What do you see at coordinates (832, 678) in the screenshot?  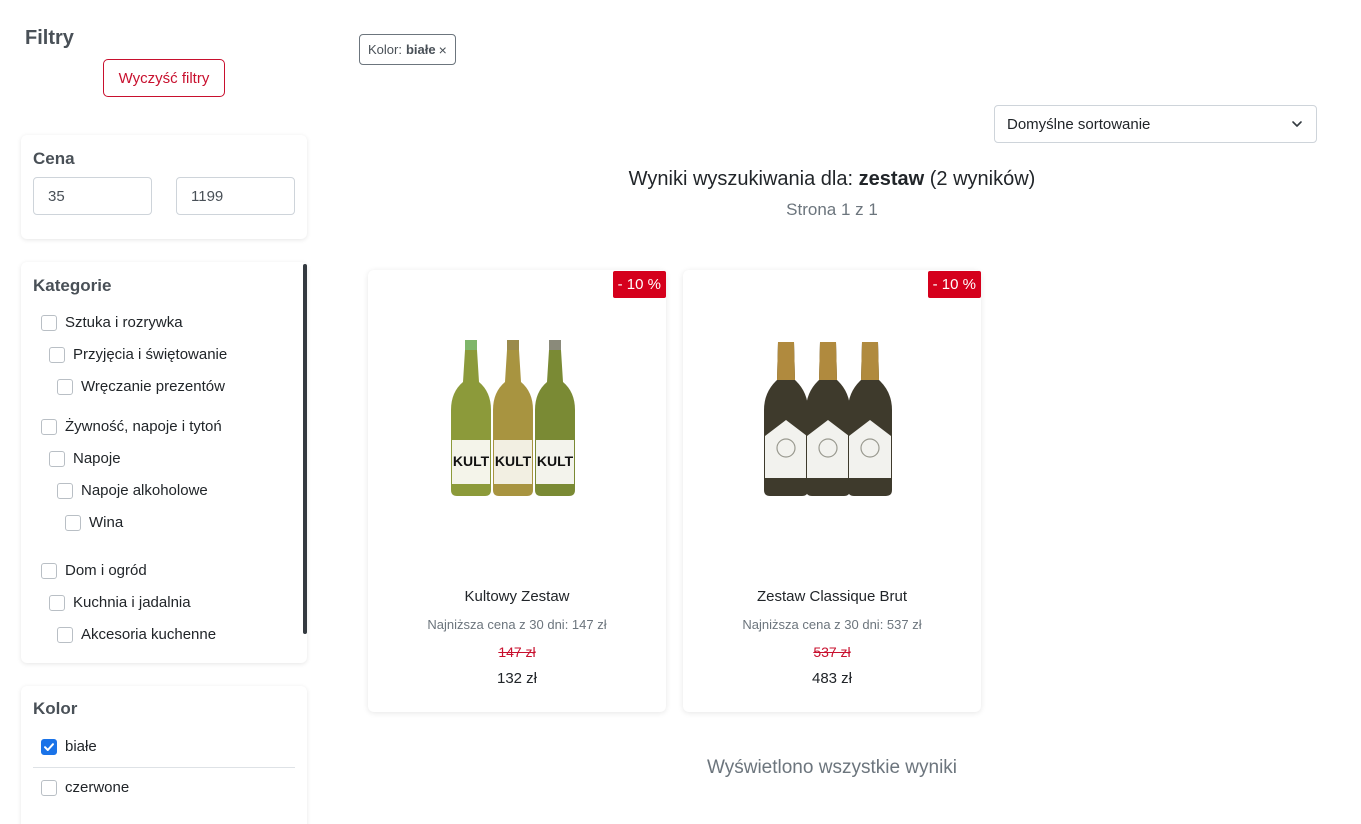 I see `new-price: 483 zł` at bounding box center [832, 678].